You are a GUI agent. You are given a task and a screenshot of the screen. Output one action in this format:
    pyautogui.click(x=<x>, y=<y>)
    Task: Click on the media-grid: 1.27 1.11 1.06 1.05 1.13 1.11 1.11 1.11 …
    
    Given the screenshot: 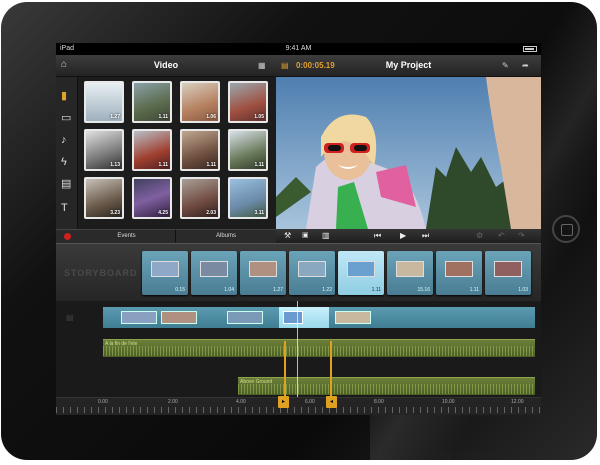 What is the action you would take?
    pyautogui.click(x=177, y=152)
    